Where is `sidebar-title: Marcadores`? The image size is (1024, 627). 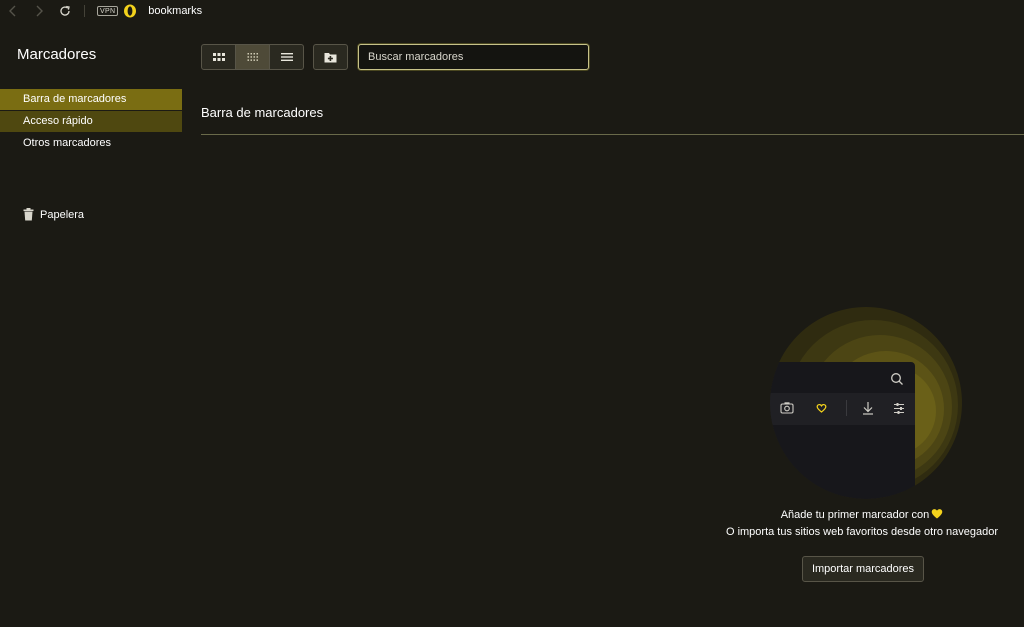 sidebar-title: Marcadores is located at coordinates (57, 54).